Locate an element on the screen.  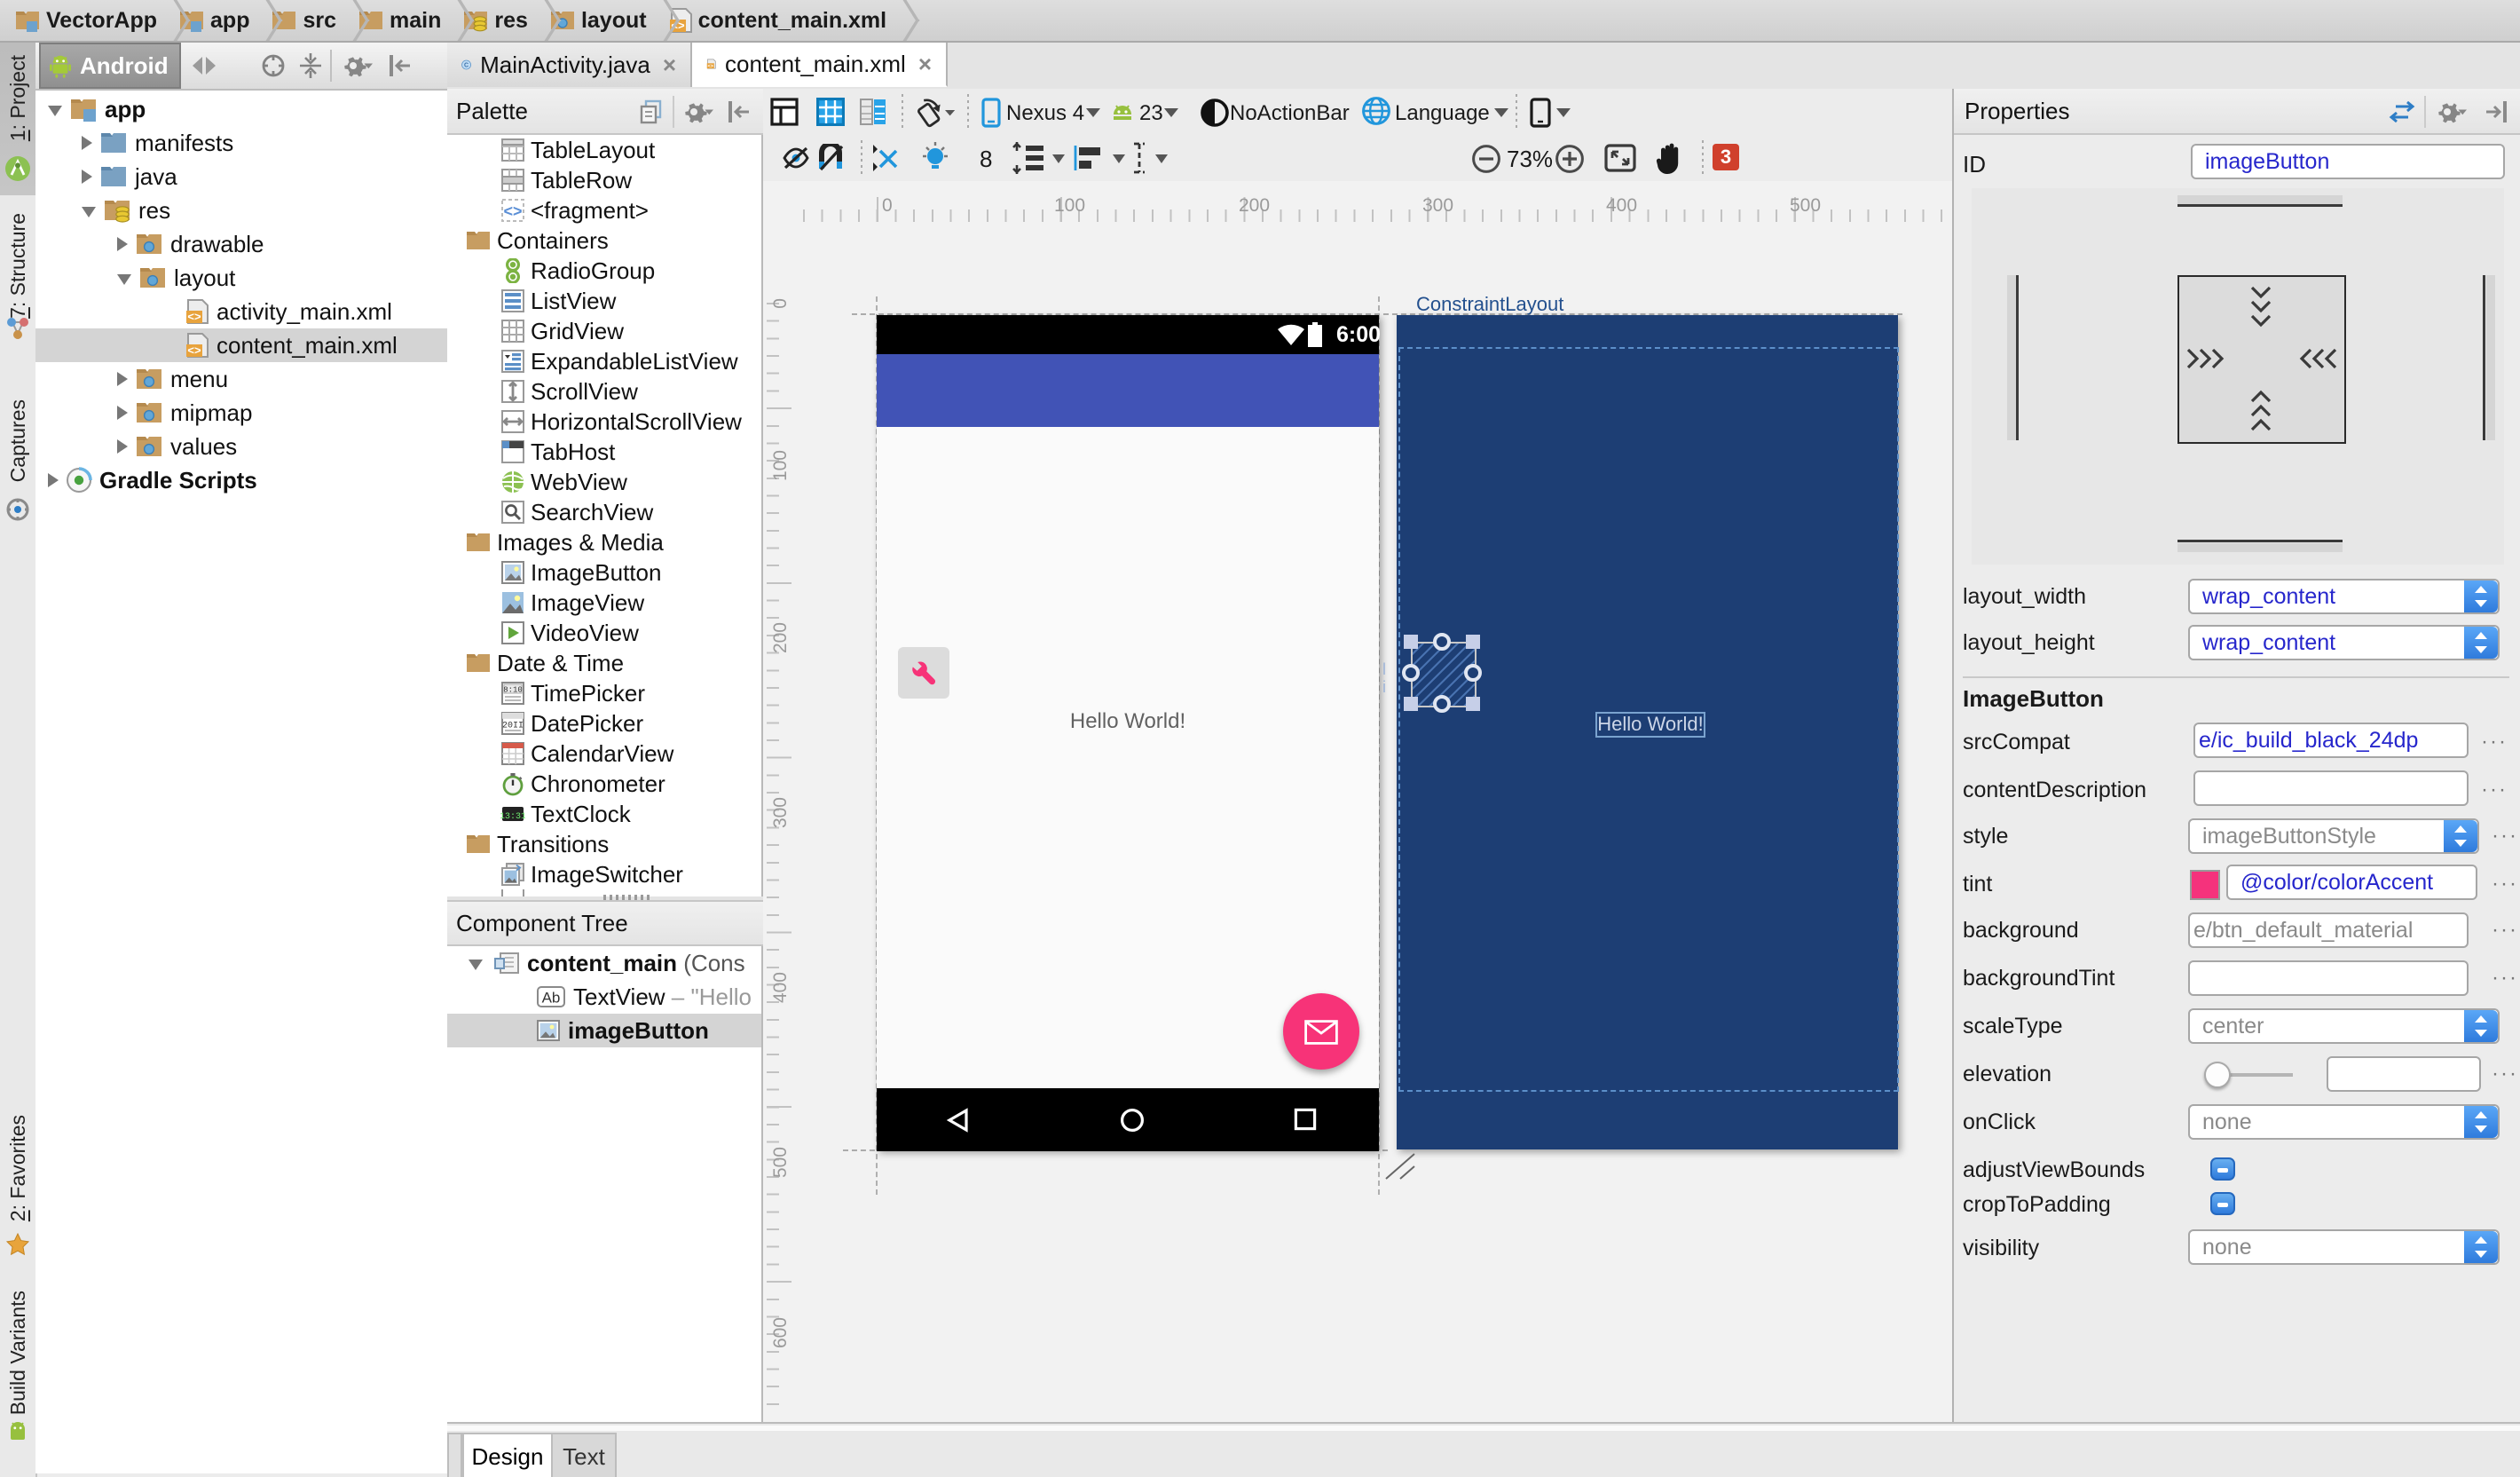
svg-text: C is located at coordinates (466, 66).